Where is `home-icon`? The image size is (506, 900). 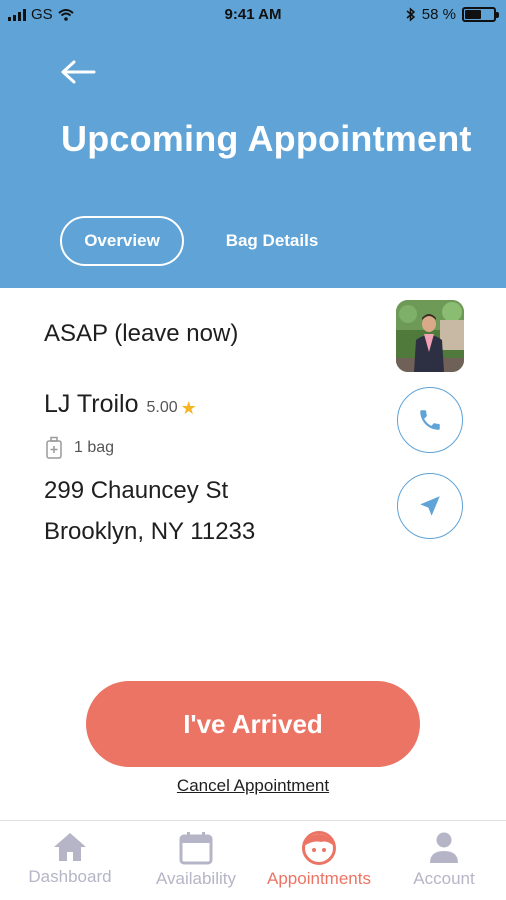
home-icon is located at coordinates (70, 847).